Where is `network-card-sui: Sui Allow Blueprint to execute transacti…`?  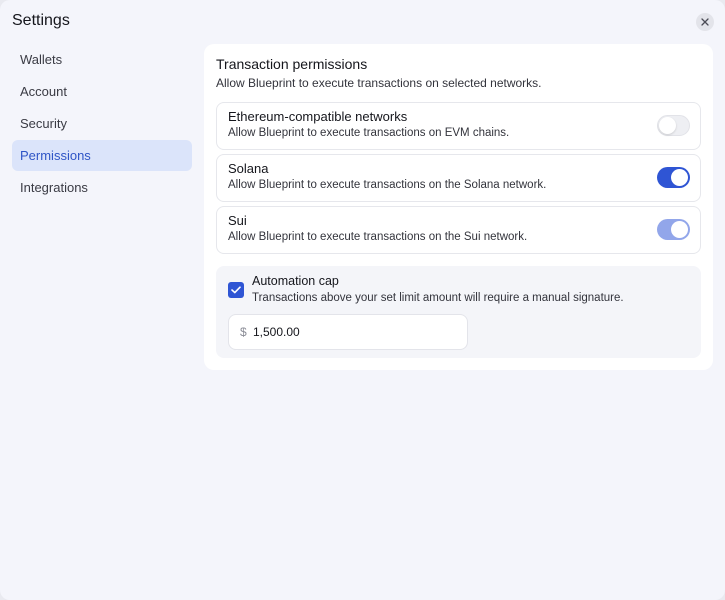 network-card-sui: Sui Allow Blueprint to execute transacti… is located at coordinates (458, 230).